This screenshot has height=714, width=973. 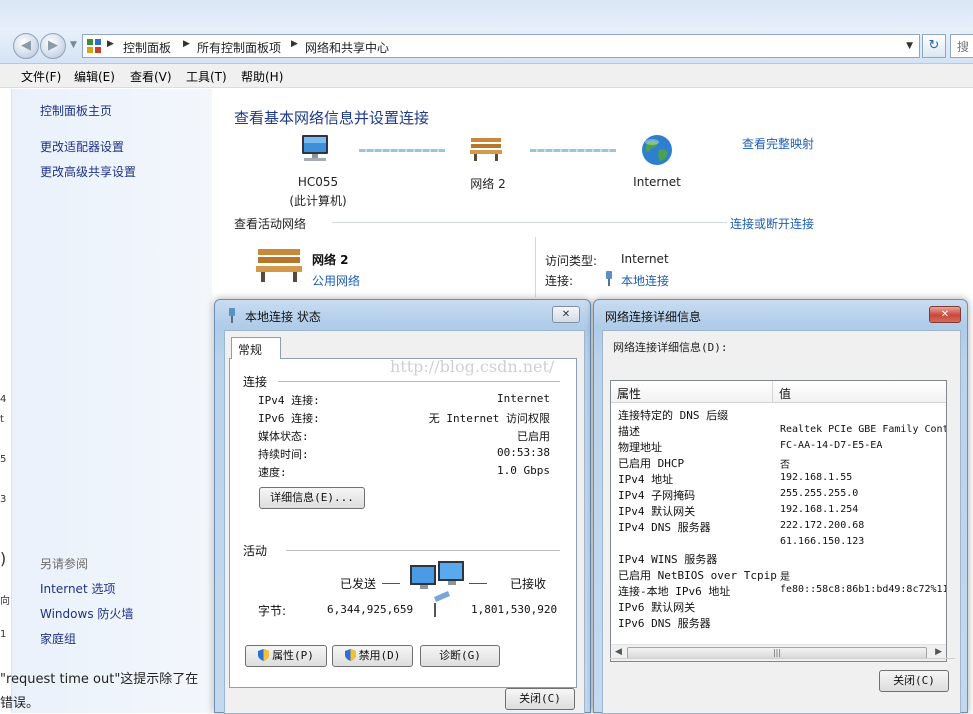 I want to click on menu-help: 帮助(H), so click(x=262, y=76).